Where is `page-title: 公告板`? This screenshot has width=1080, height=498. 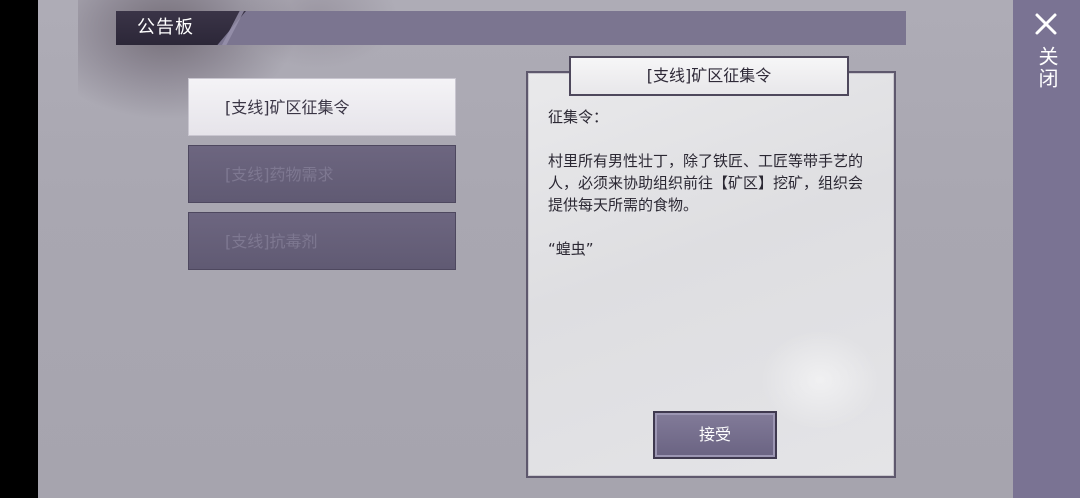
page-title: 公告板 is located at coordinates (165, 27).